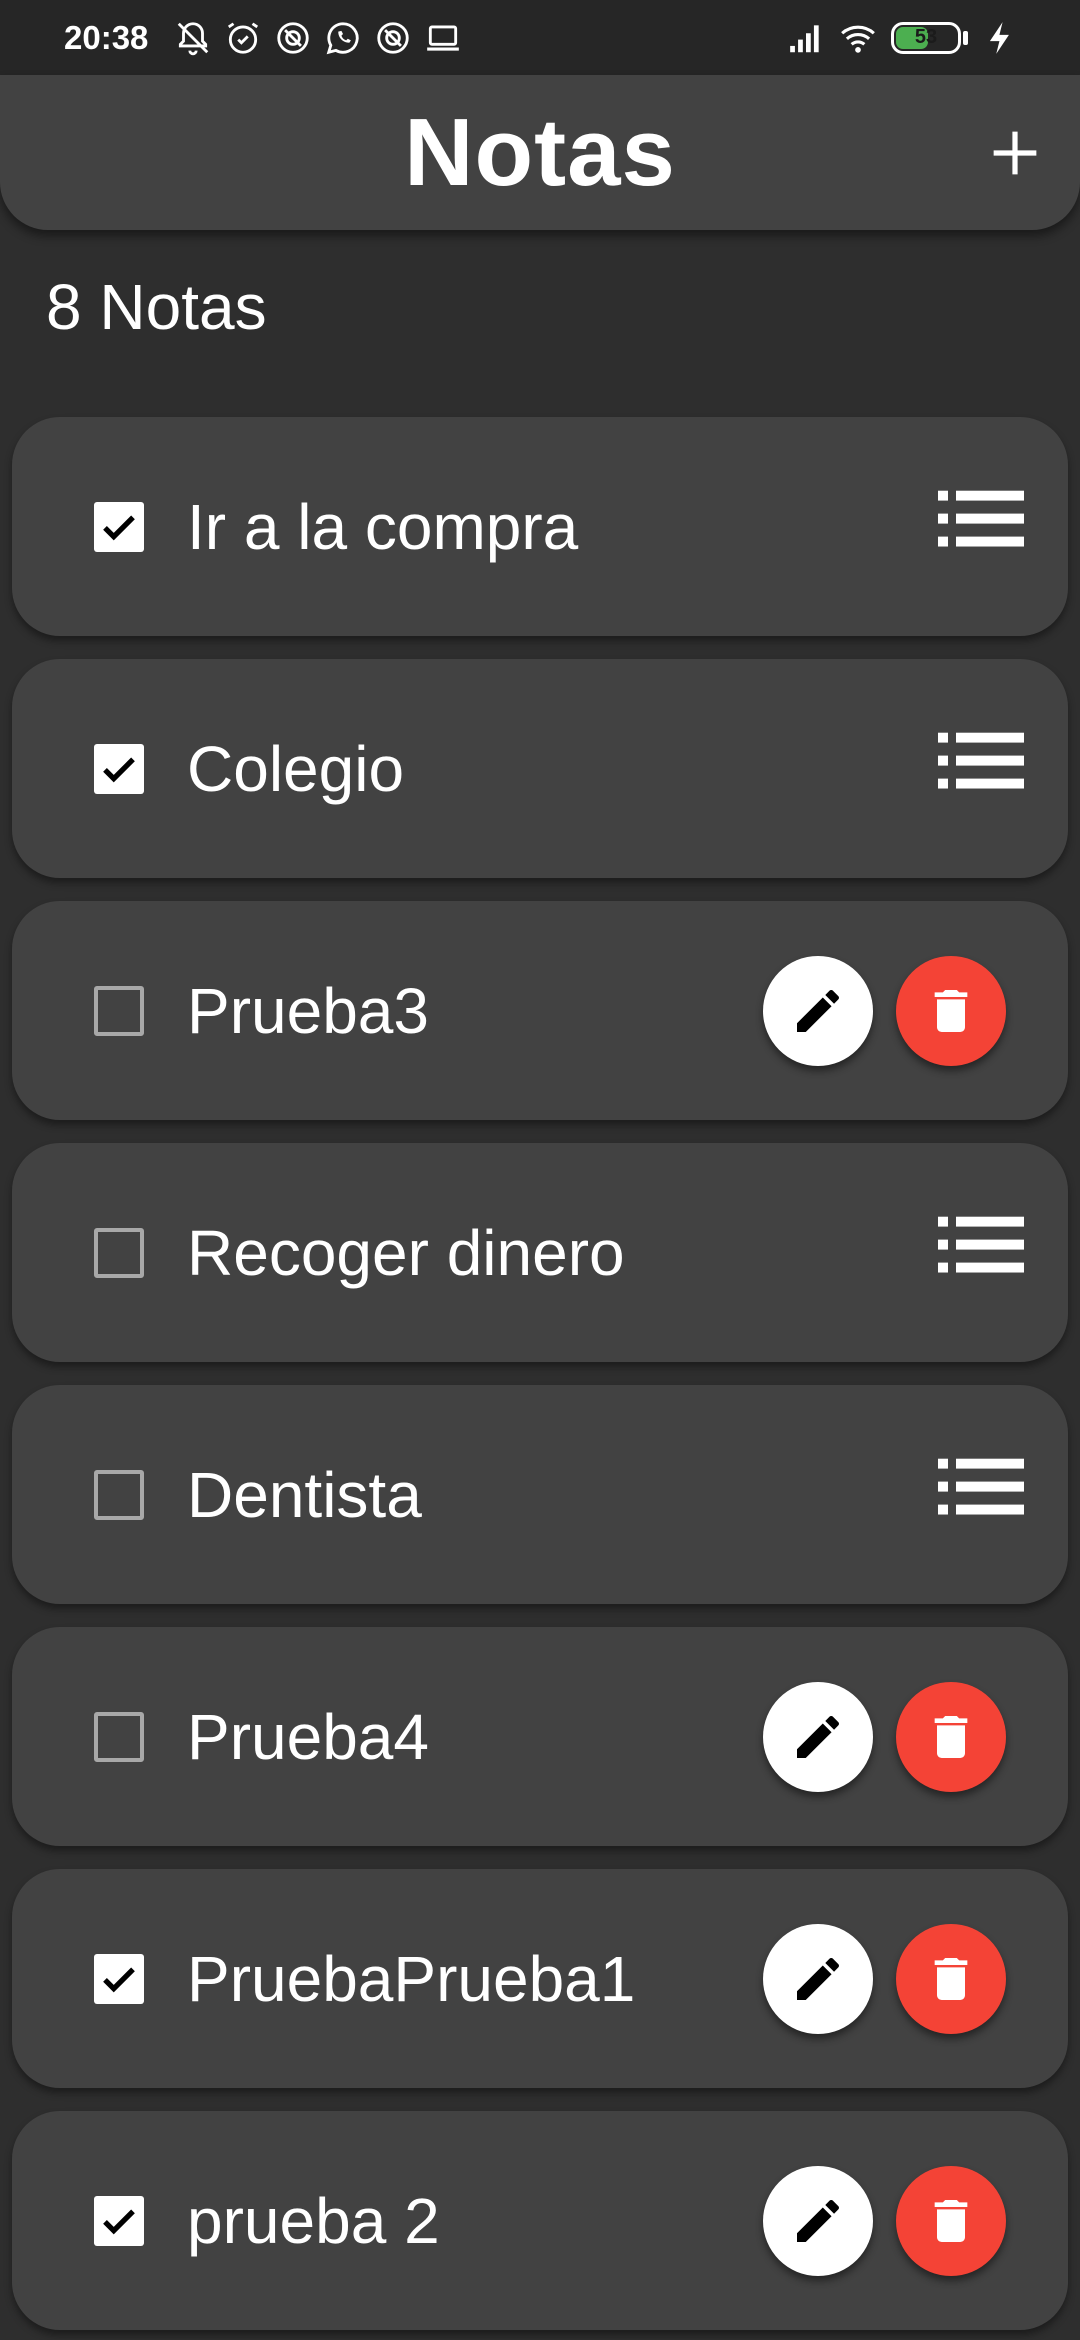 The height and width of the screenshot is (2340, 1080). Describe the element at coordinates (443, 38) in the screenshot. I see `laptop-icon` at that location.